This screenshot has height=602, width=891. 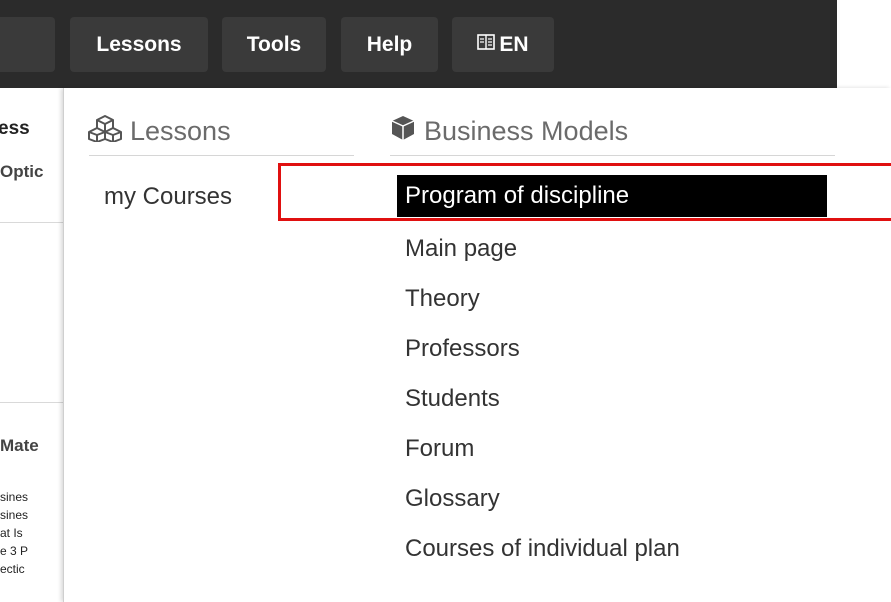 What do you see at coordinates (612, 350) in the screenshot?
I see `menu-link-professors: Professors` at bounding box center [612, 350].